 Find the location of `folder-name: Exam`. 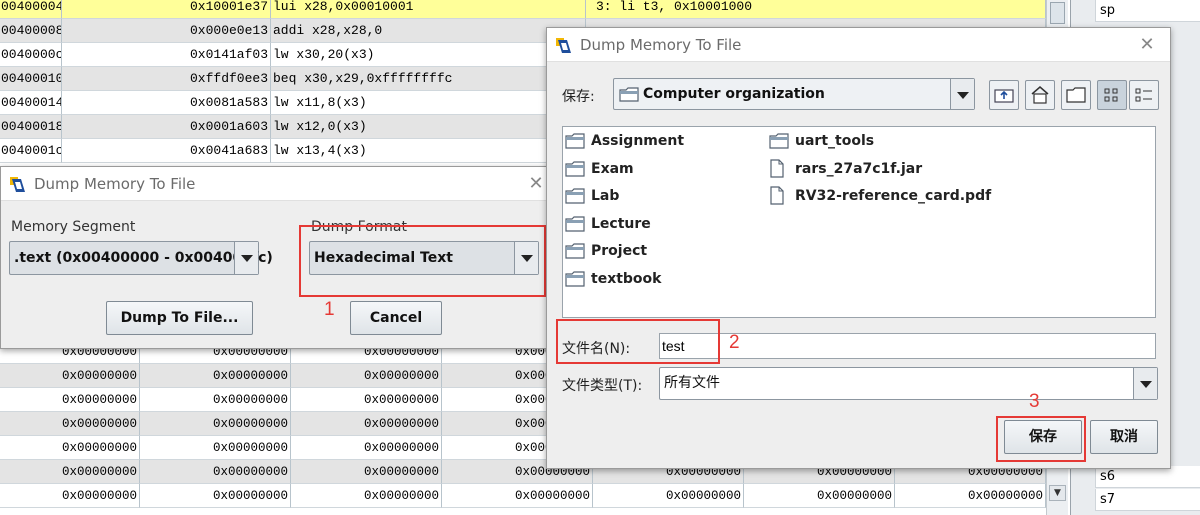

folder-name: Exam is located at coordinates (612, 169).